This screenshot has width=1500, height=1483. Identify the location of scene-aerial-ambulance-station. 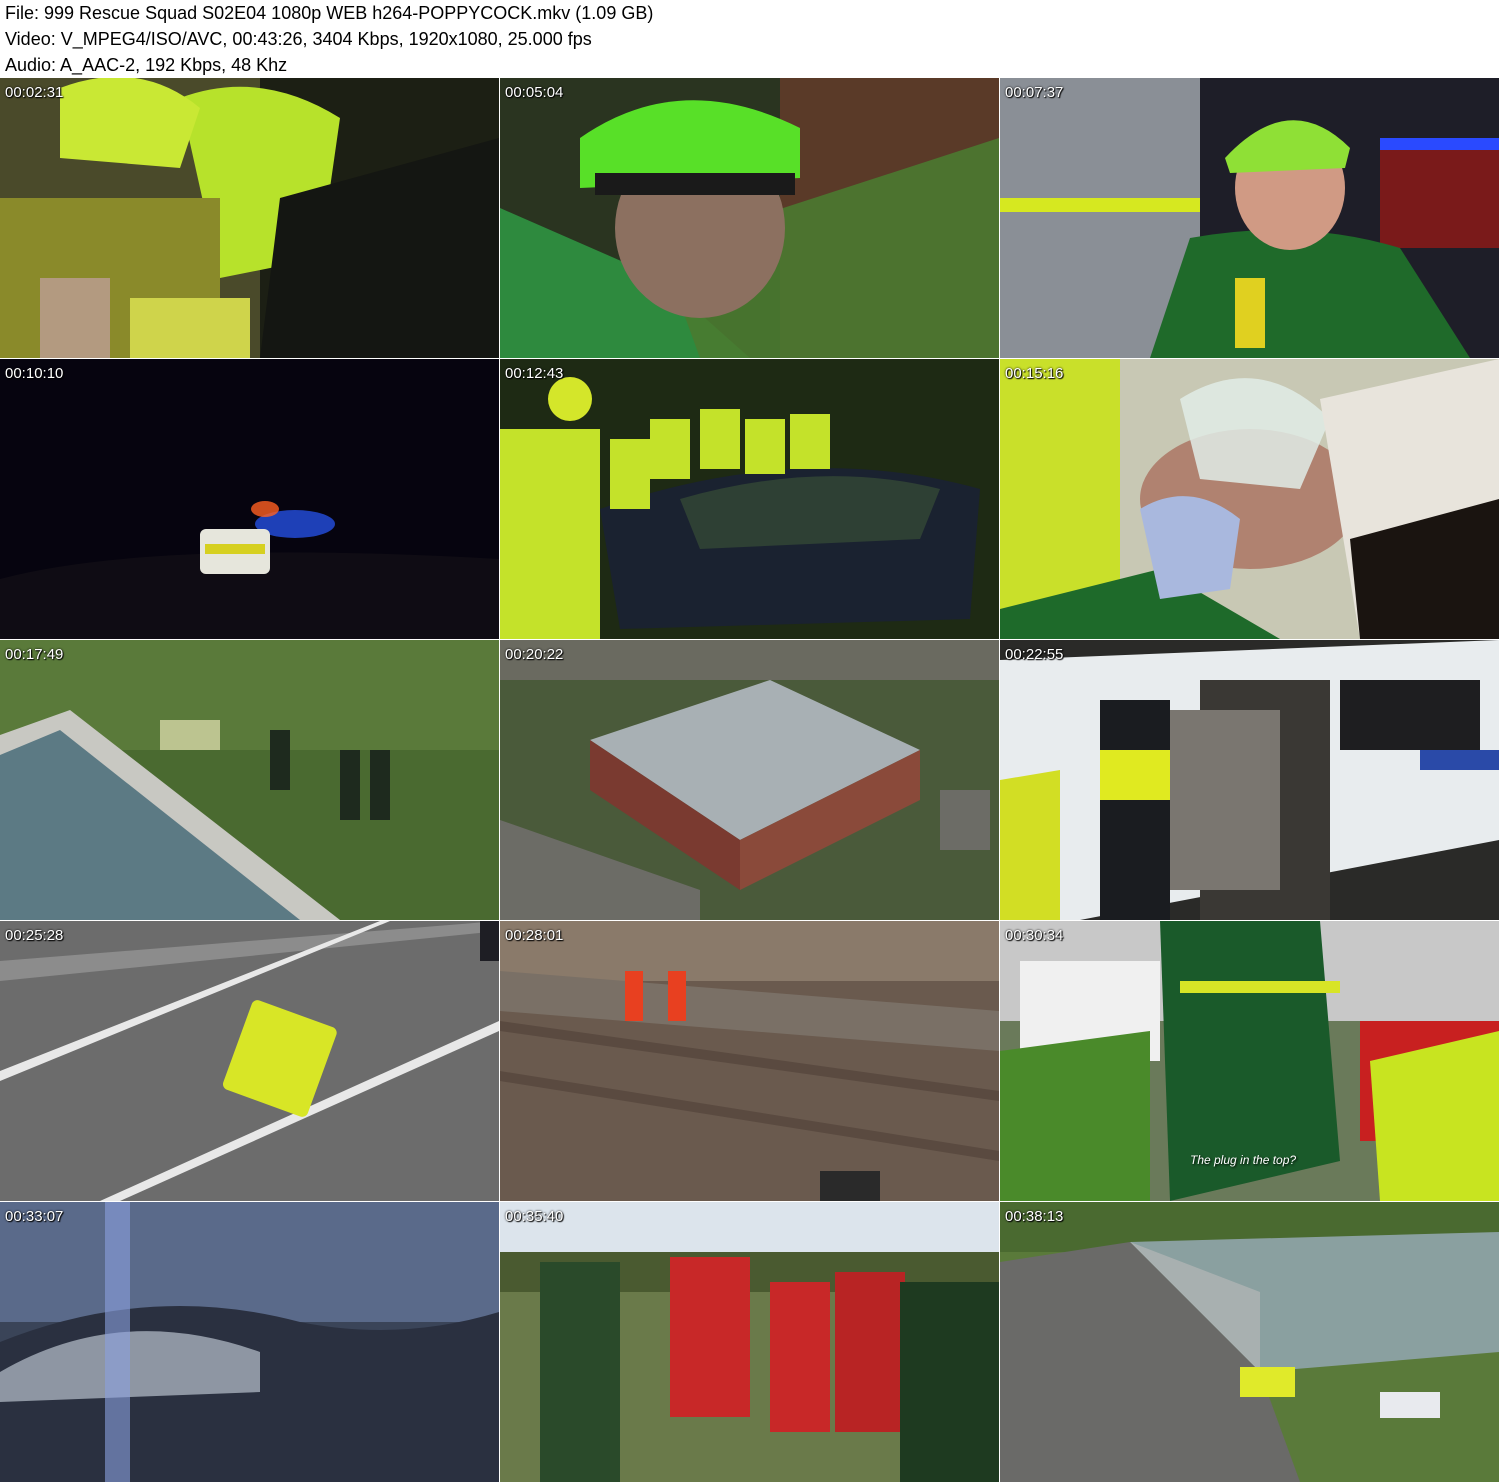
(1249, 1342).